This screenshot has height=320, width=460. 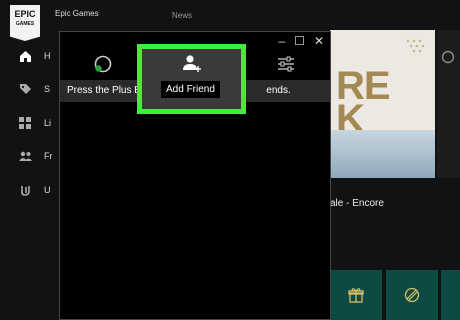 I want to click on sidebar-item-friends: Fr, so click(x=40, y=156).